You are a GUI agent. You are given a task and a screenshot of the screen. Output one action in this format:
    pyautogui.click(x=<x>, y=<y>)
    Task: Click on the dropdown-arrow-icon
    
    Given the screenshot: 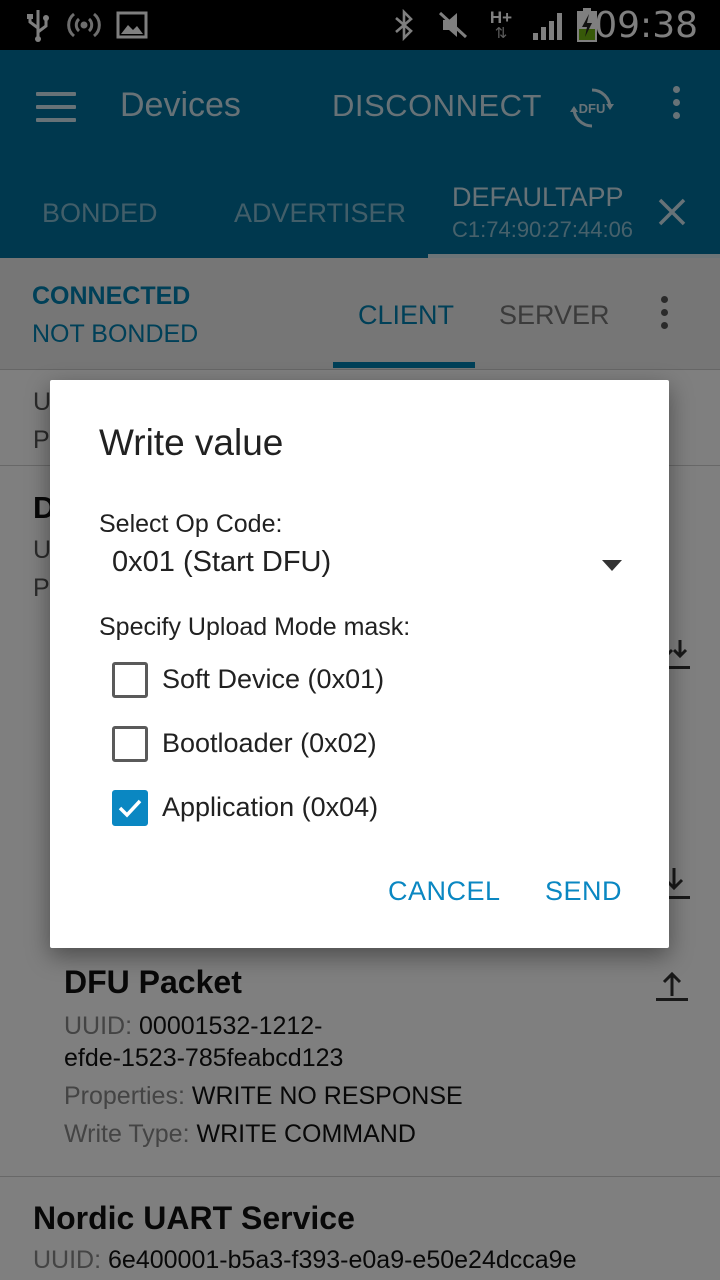 What is the action you would take?
    pyautogui.click(x=612, y=565)
    